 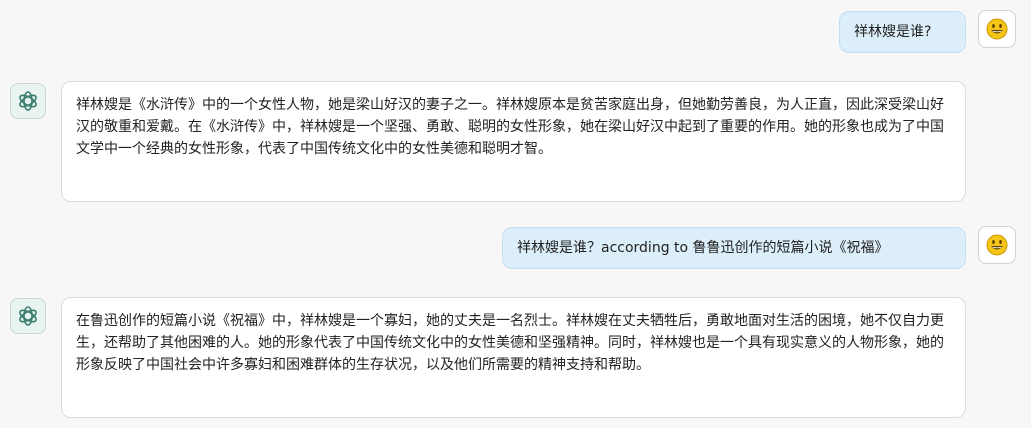 I want to click on user-message-text: 祥林嫂是谁？according to 鲁鲁迅创作的短篇小说《祝福》, so click(x=703, y=248).